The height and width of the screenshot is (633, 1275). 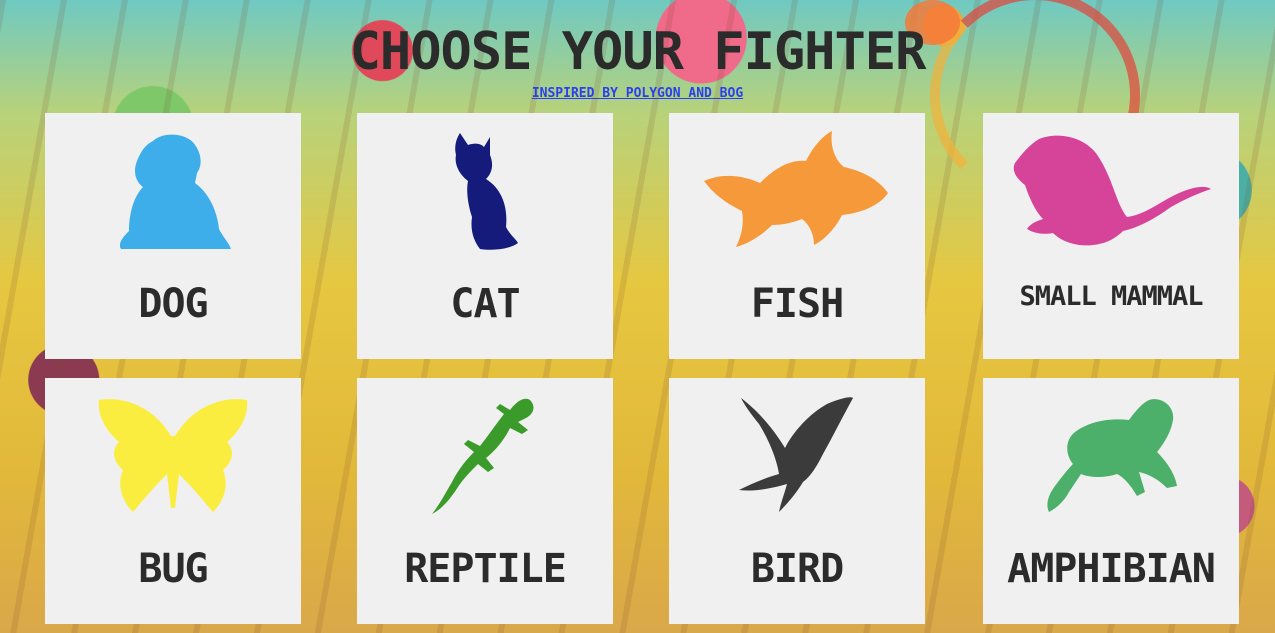 I want to click on fighter-card-cat: CAT, so click(x=485, y=236).